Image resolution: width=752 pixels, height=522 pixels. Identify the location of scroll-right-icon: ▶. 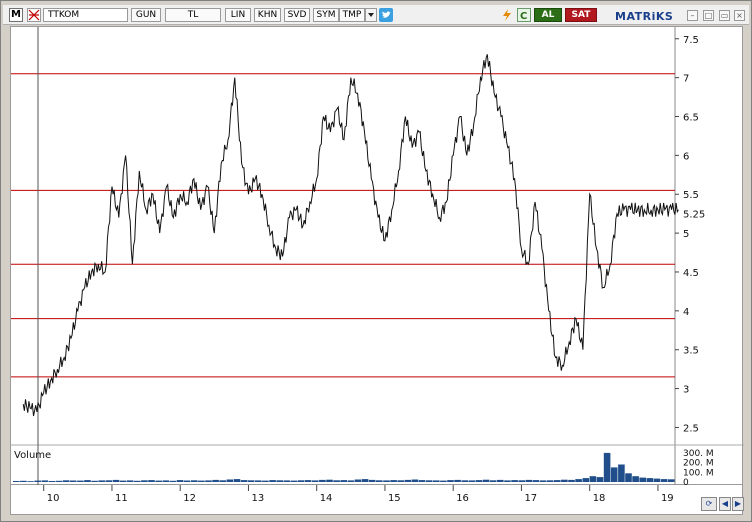
(738, 504).